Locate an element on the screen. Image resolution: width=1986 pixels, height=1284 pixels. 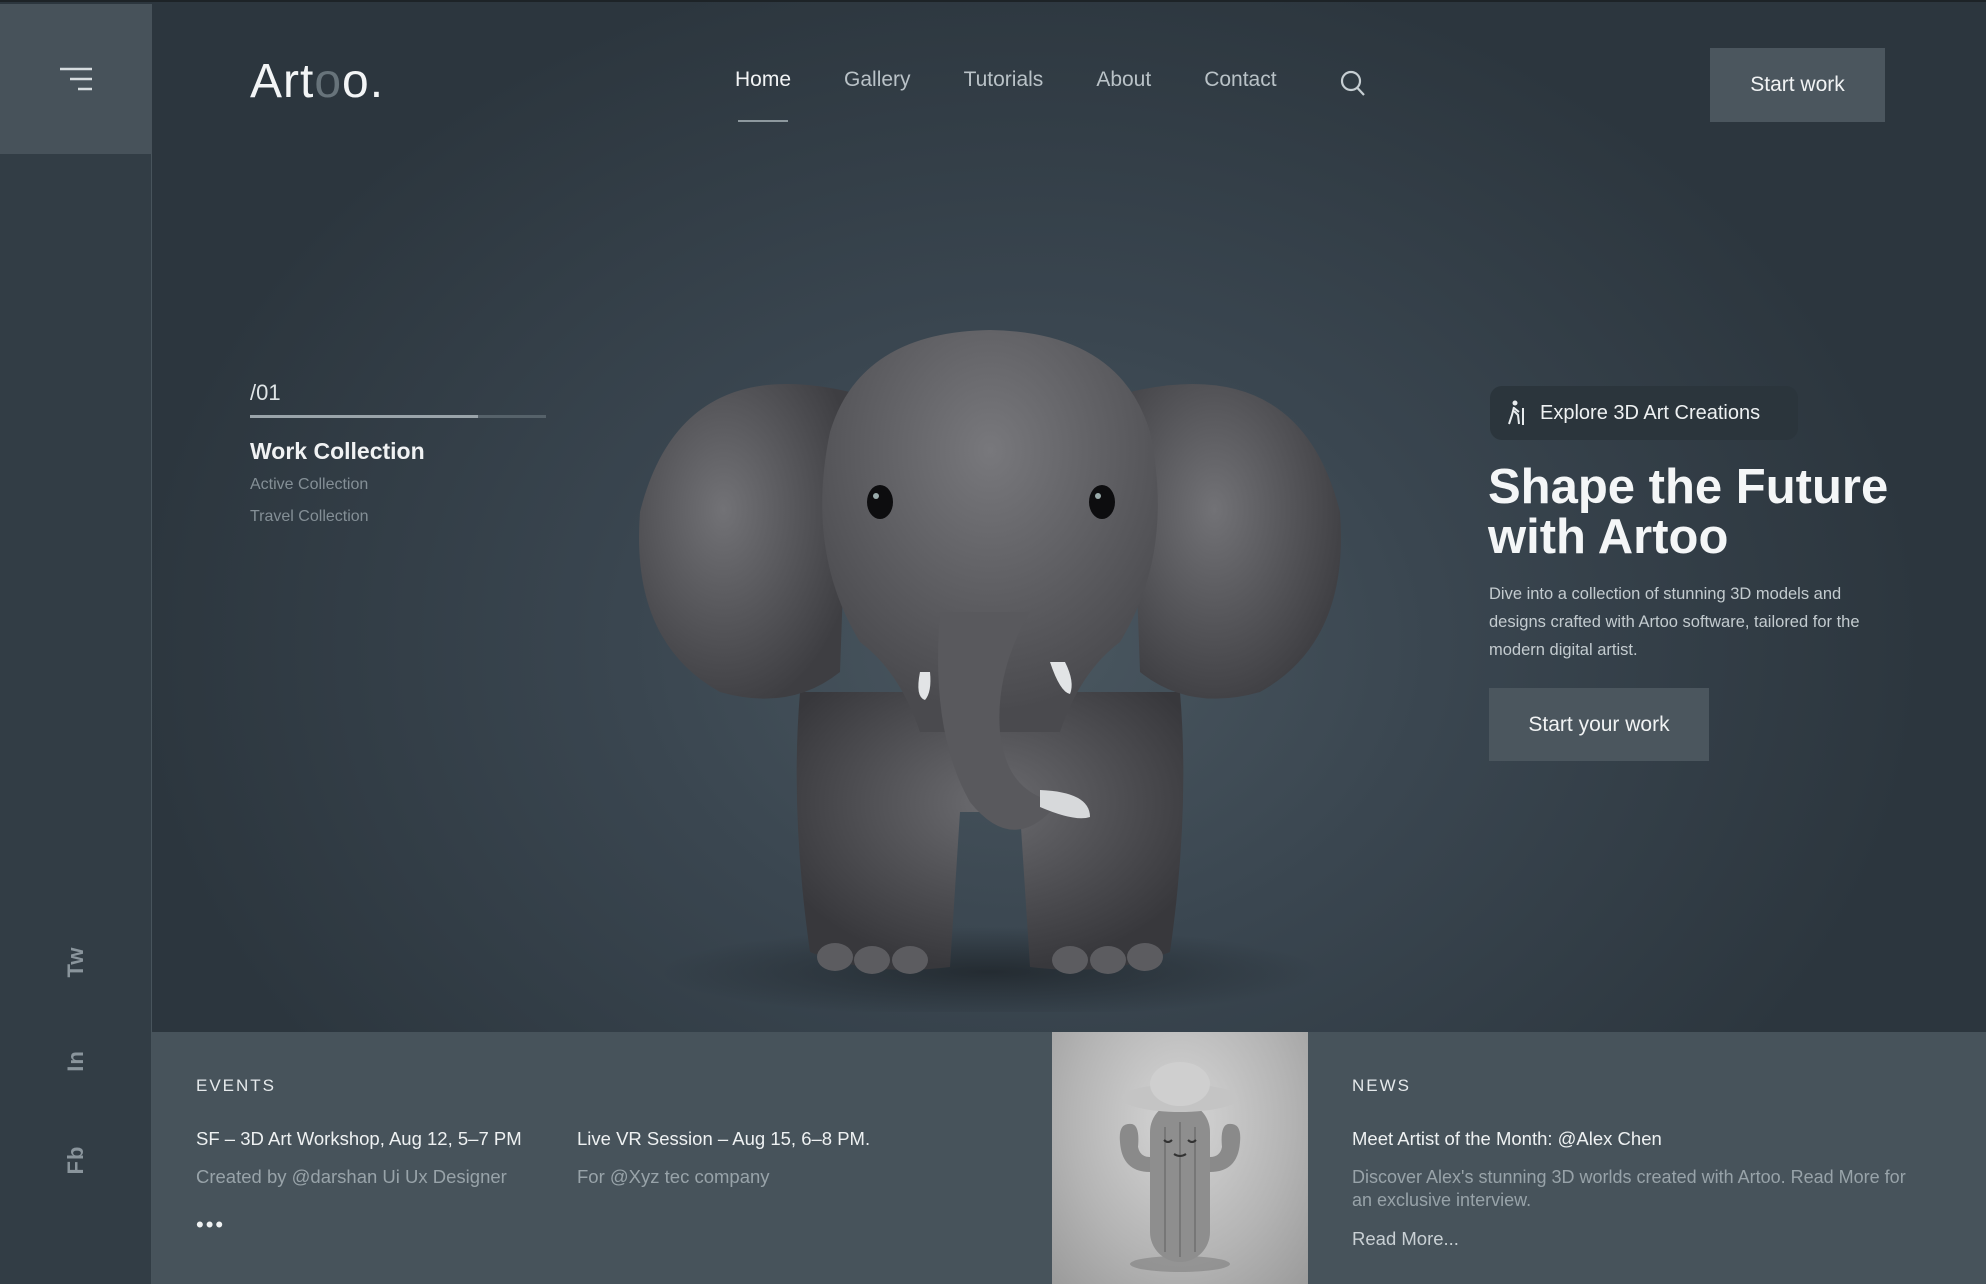
nav-item-tutorials: Tutorials is located at coordinates (1004, 80).